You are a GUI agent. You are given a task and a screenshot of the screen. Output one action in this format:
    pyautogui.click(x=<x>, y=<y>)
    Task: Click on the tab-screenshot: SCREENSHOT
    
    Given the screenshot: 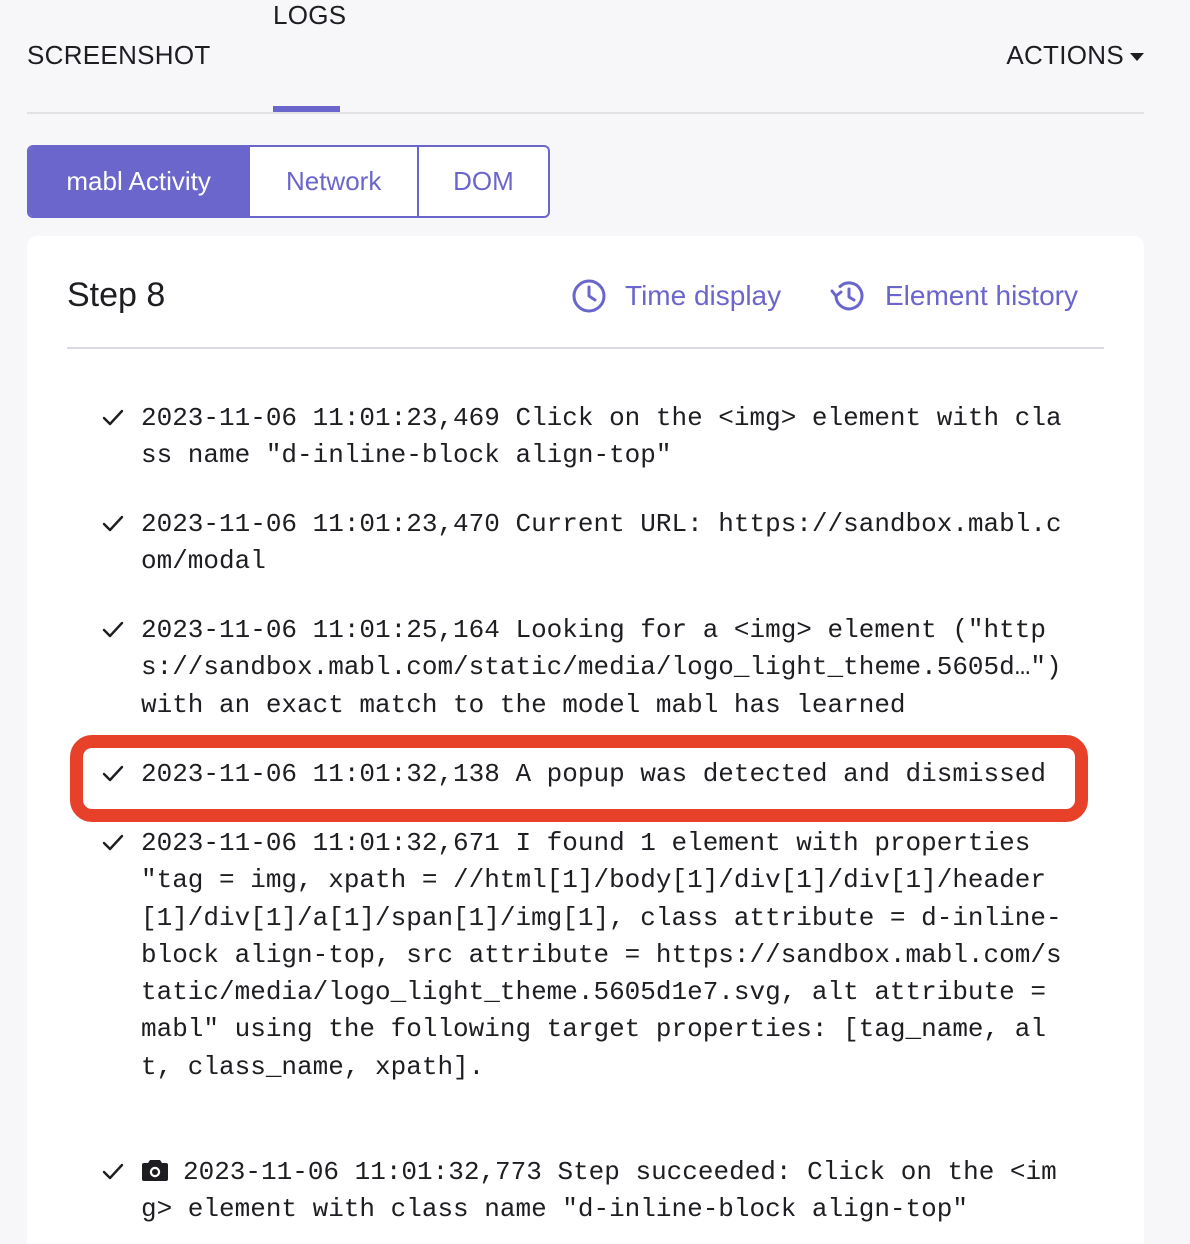 What is the action you would take?
    pyautogui.click(x=119, y=55)
    